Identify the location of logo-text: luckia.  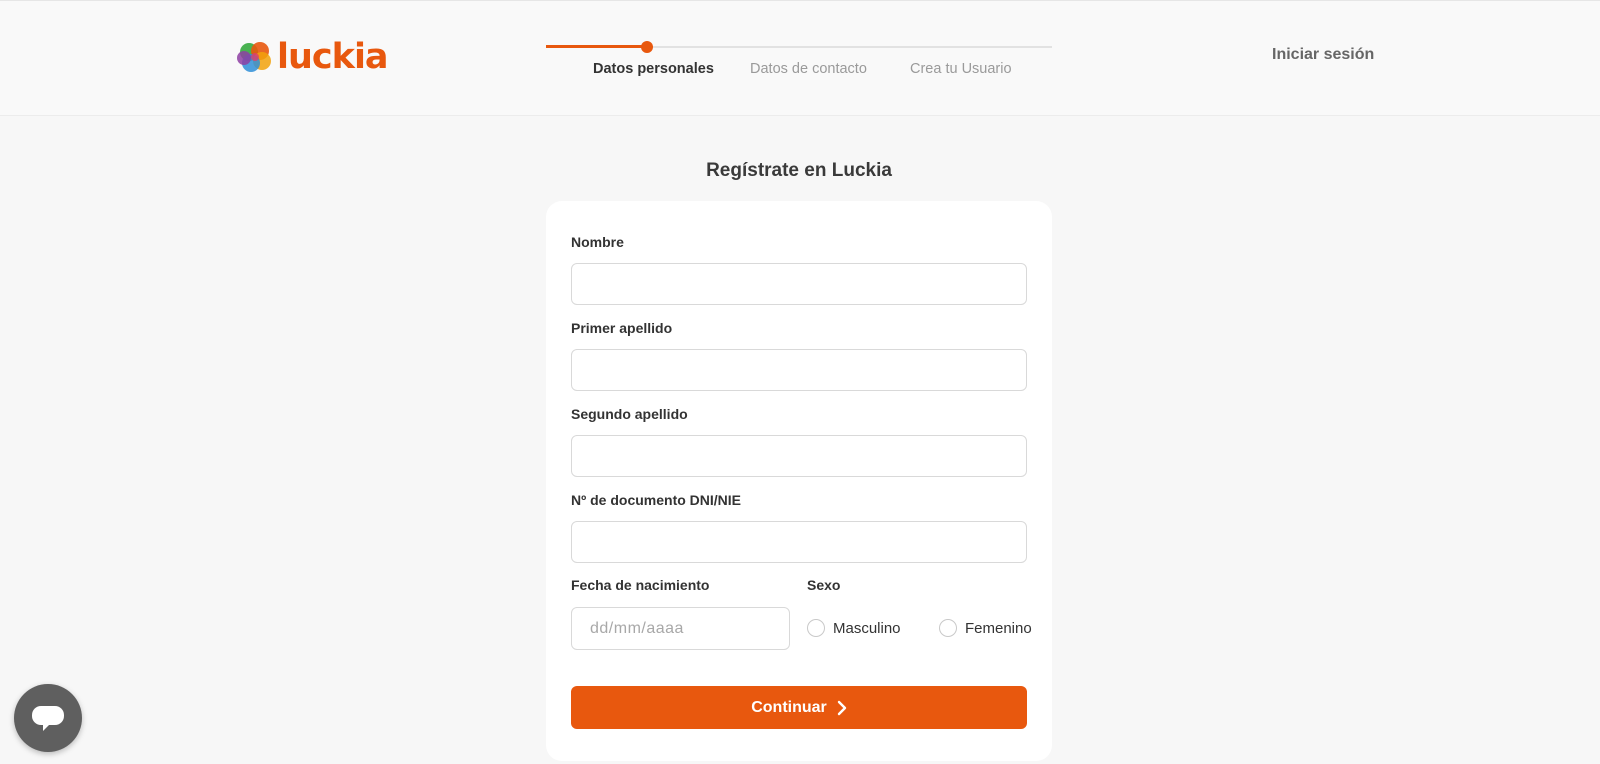
(333, 57).